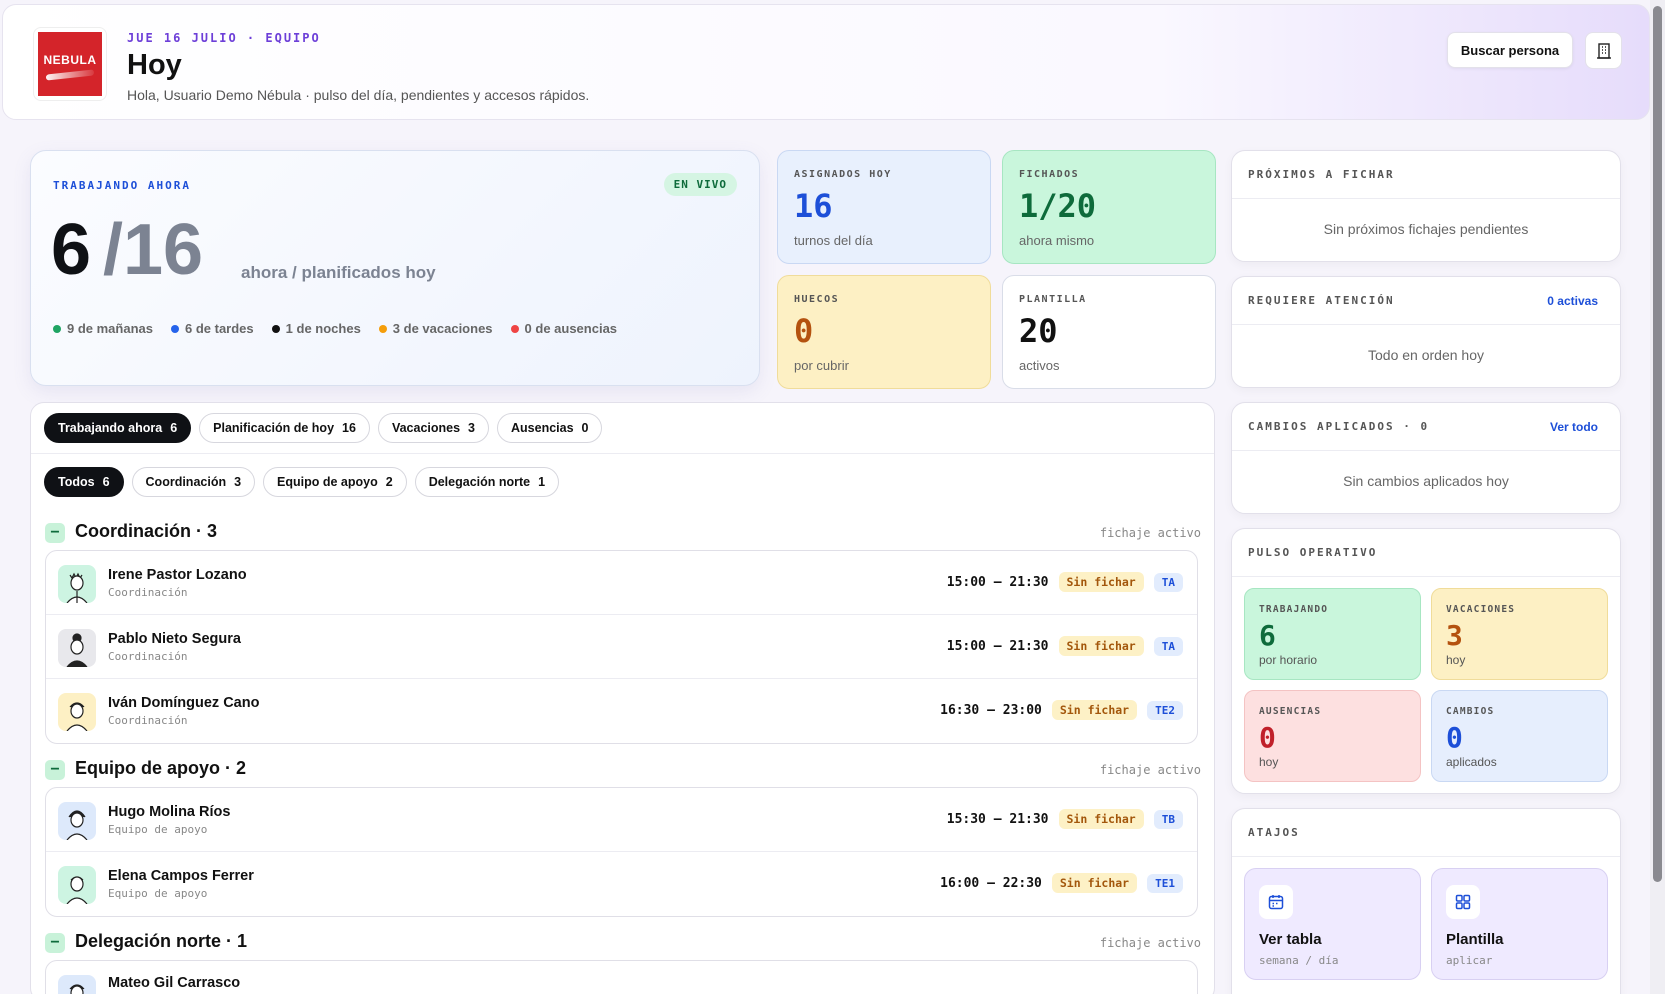 Image resolution: width=1665 pixels, height=994 pixels. Describe the element at coordinates (487, 482) in the screenshot. I see `filter-north-delegation: Delegación norte 1` at that location.